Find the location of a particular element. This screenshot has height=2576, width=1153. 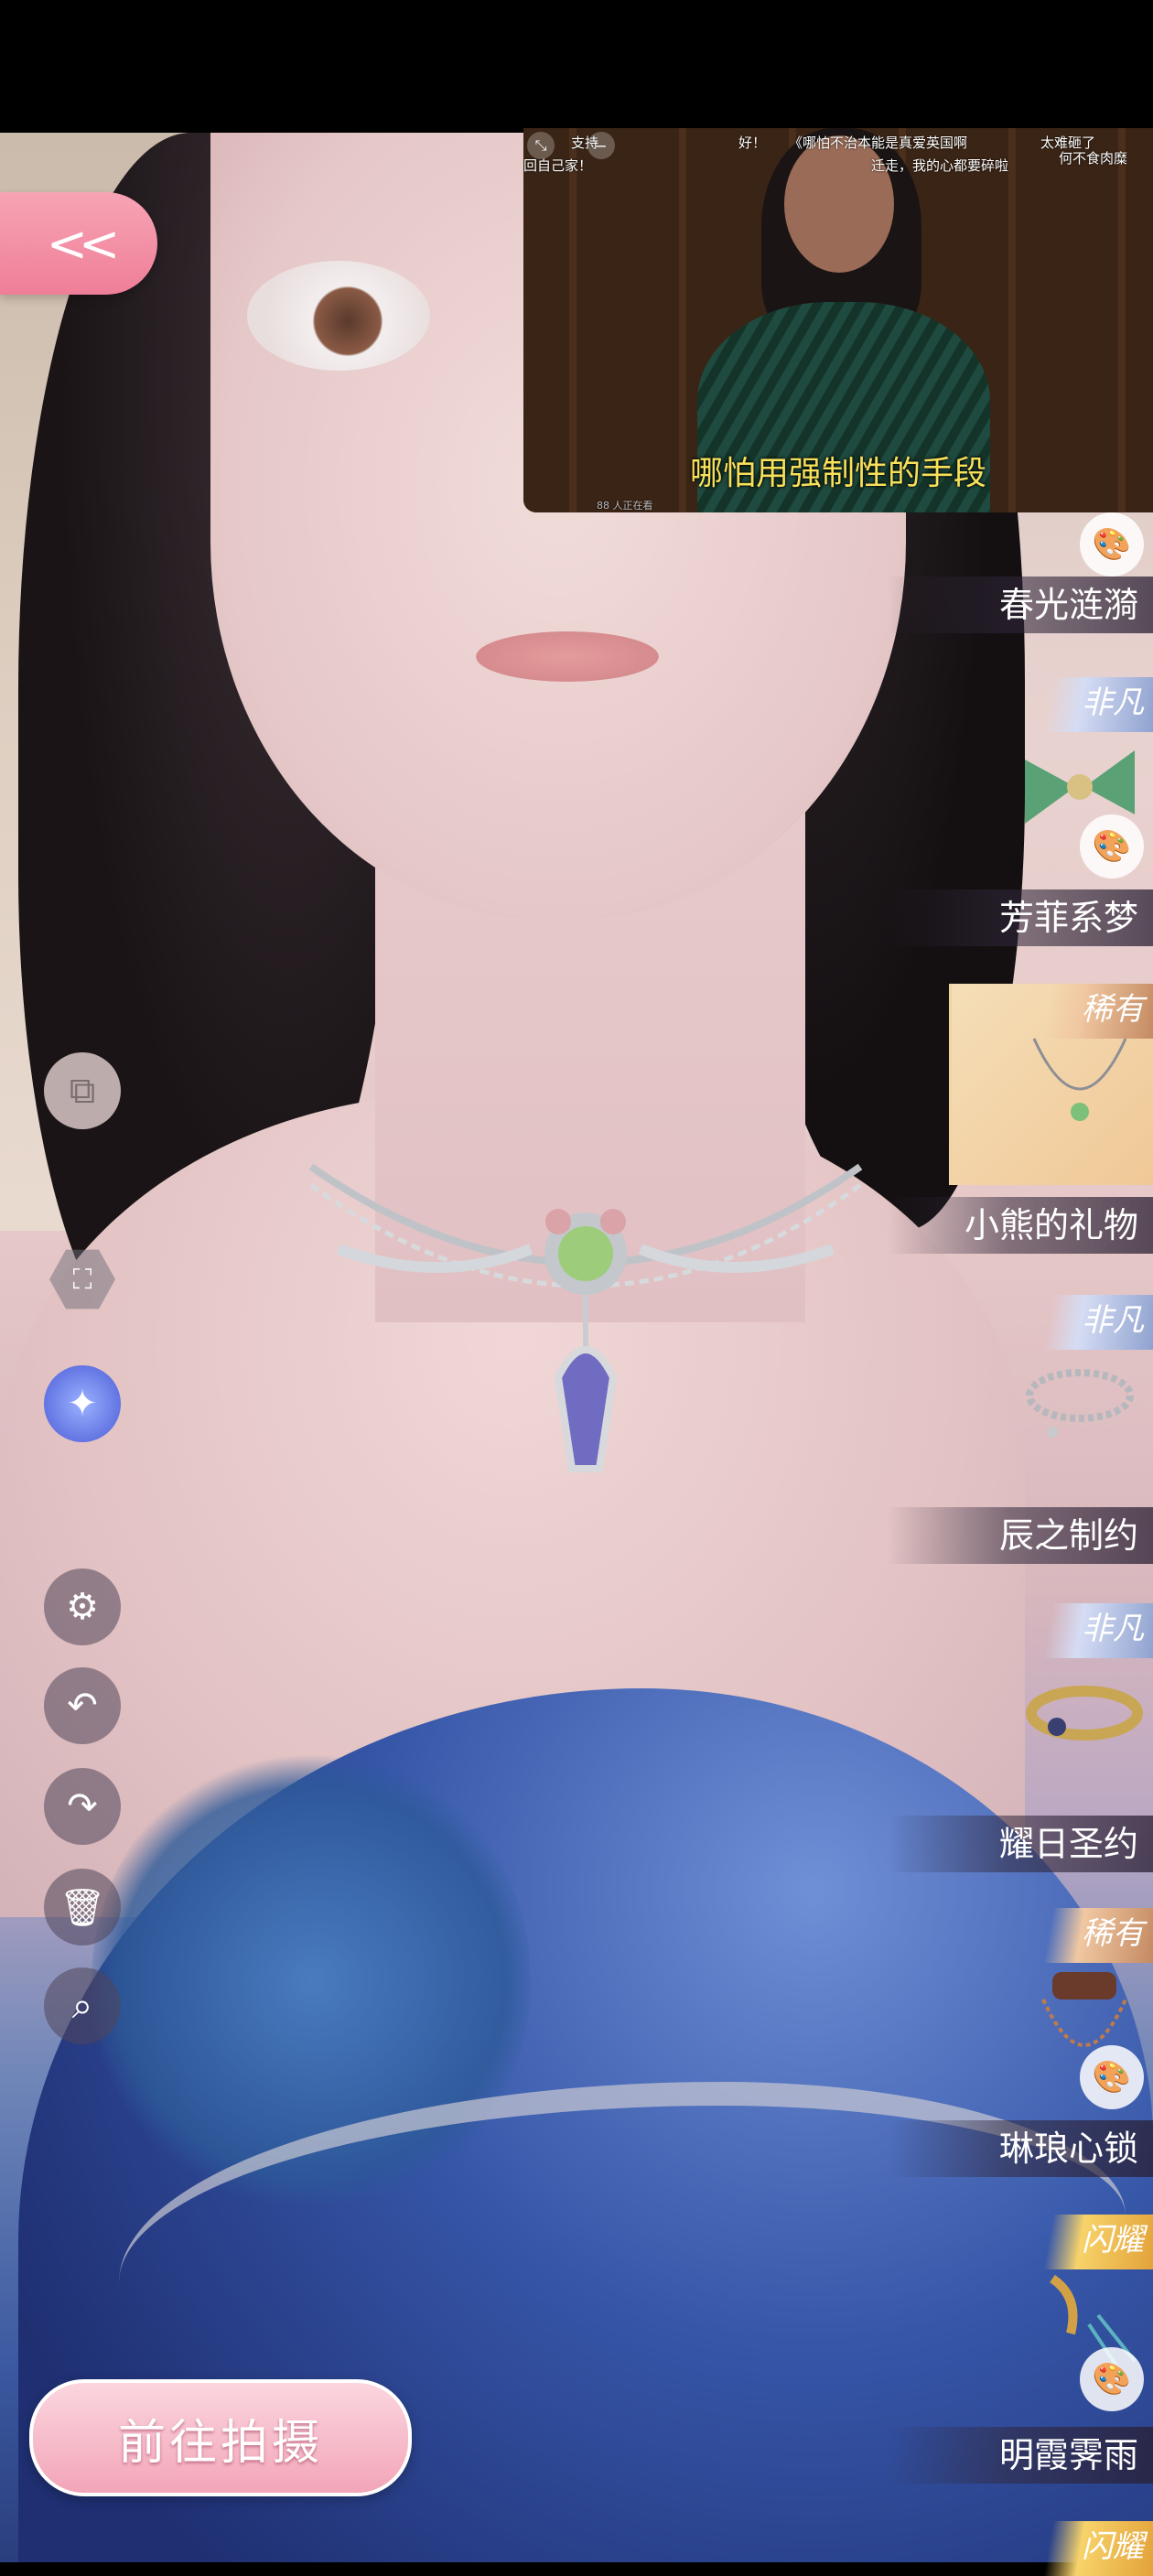

item-name: 耀日圣约 is located at coordinates (1020, 1844).